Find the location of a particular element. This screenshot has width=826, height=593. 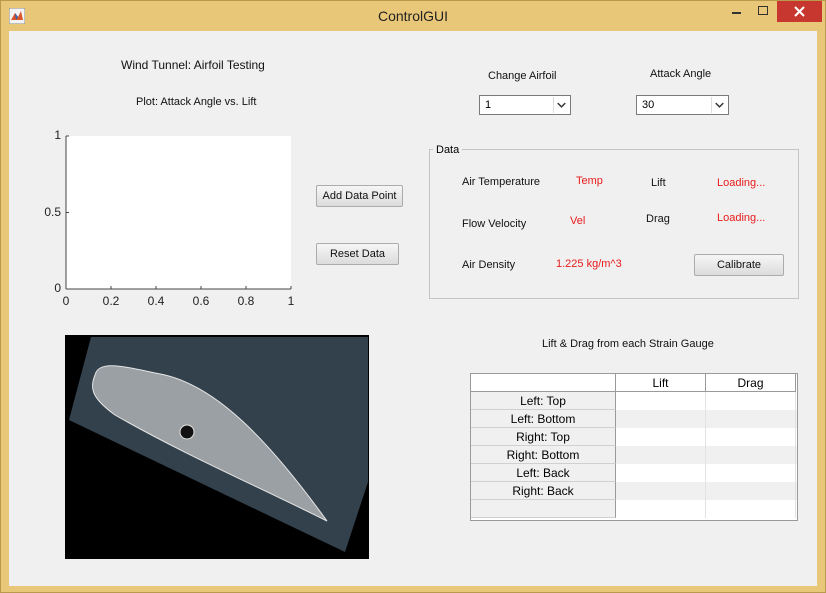

table-row: Right: Top is located at coordinates (634, 437).